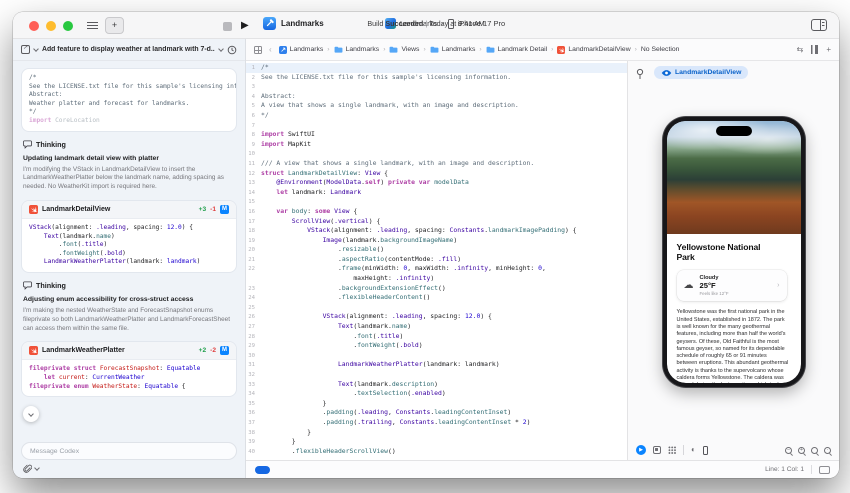 The image size is (850, 493). Describe the element at coordinates (404, 49) in the screenshot. I see `breadcrumb-item: Views` at that location.